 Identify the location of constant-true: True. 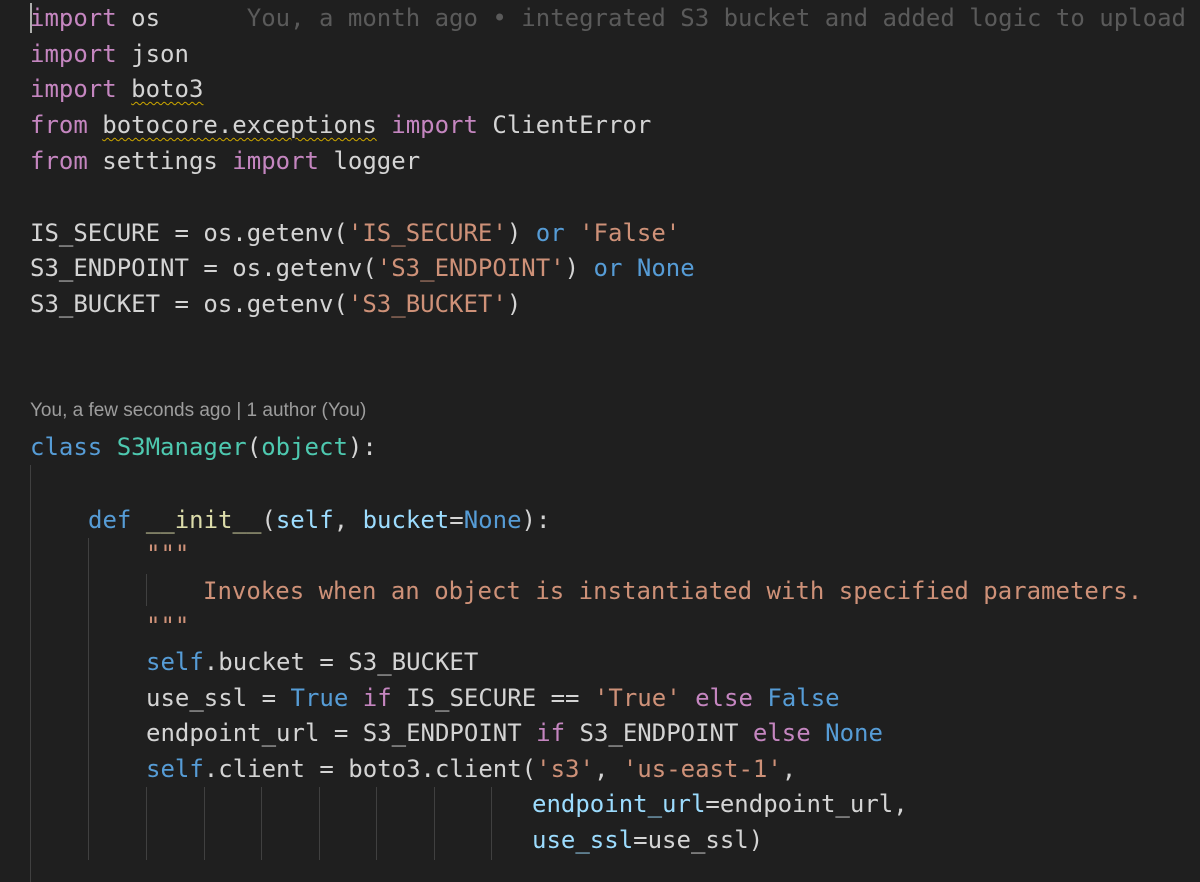
(319, 698).